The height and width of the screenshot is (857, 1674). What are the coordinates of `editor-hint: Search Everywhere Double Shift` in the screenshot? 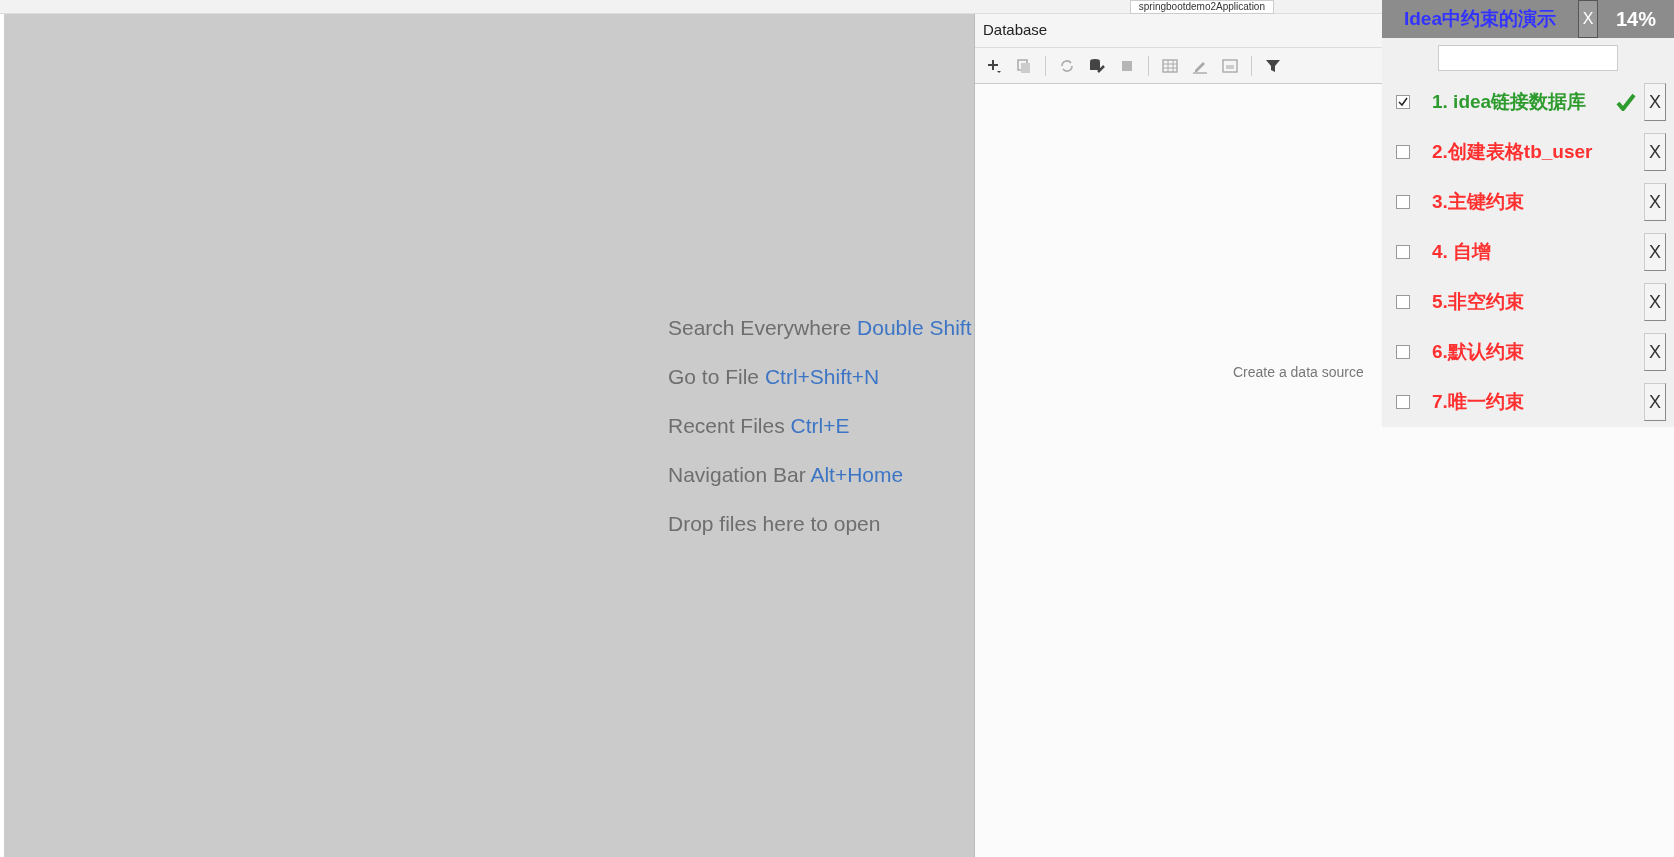 It's located at (820, 328).